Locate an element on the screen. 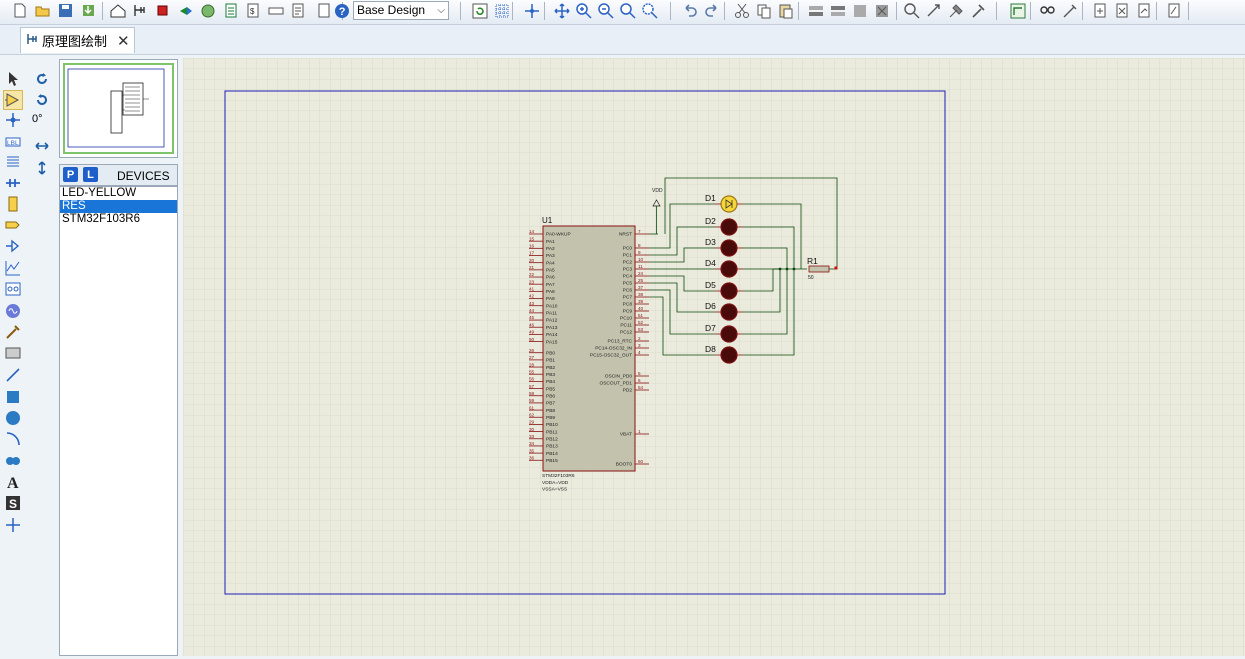  circle-icon is located at coordinates (13, 418).